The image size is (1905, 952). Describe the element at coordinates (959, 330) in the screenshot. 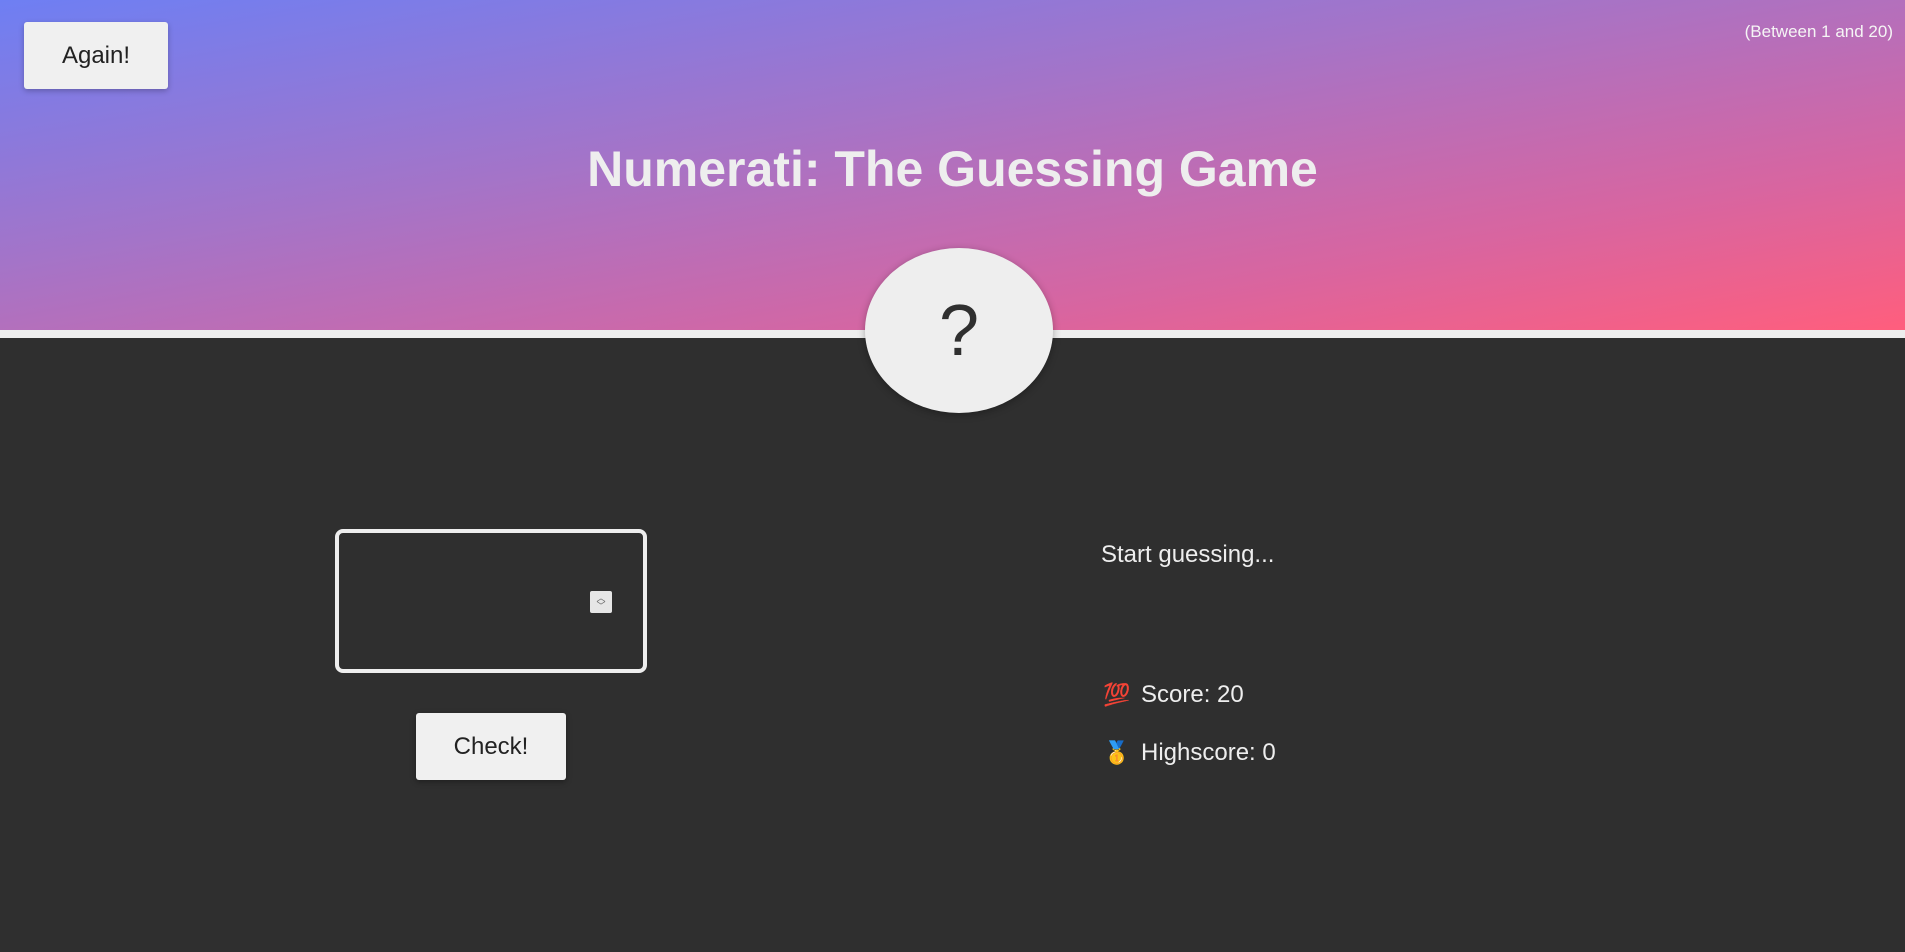

I see `secret-number: ?` at that location.